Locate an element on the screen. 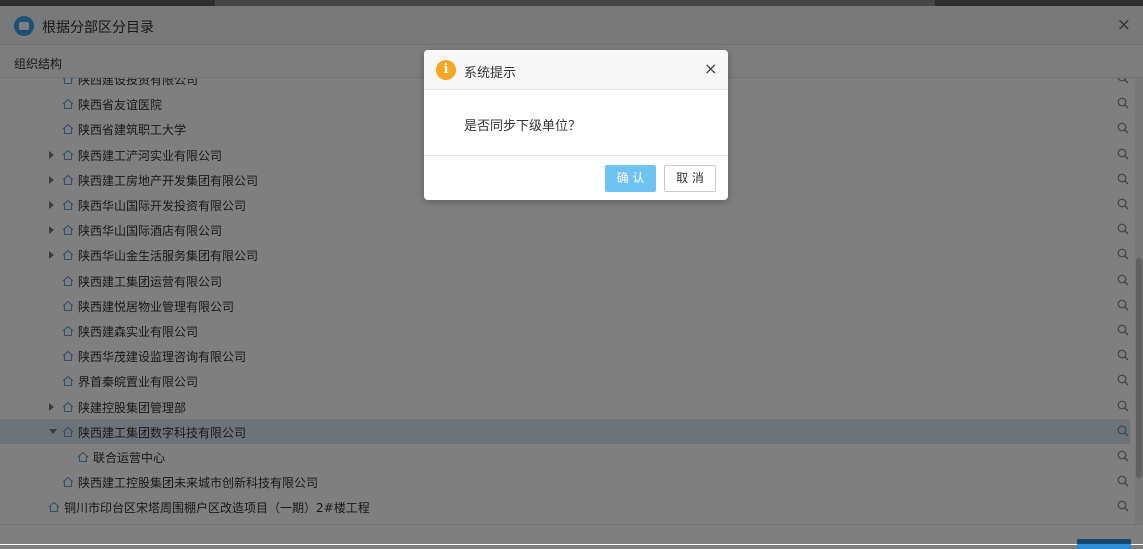  dialog-close-icon: × is located at coordinates (710, 68).